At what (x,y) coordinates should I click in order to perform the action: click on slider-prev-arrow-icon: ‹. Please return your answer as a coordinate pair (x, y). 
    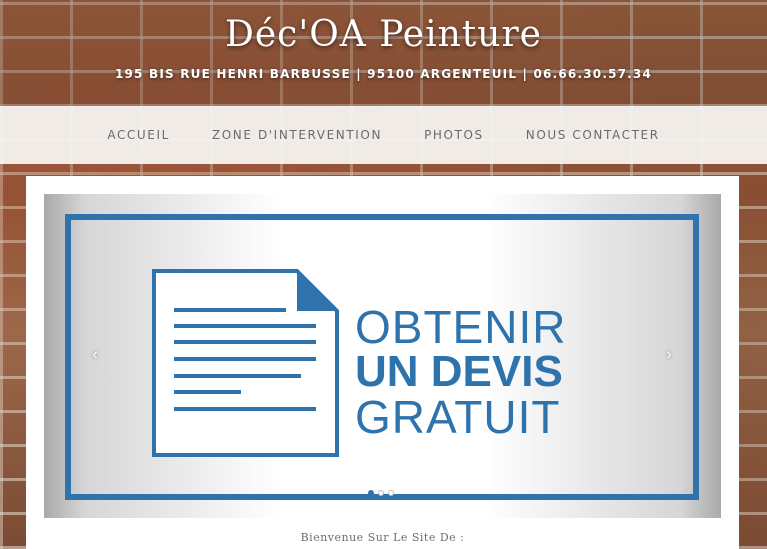
    Looking at the image, I should click on (95, 355).